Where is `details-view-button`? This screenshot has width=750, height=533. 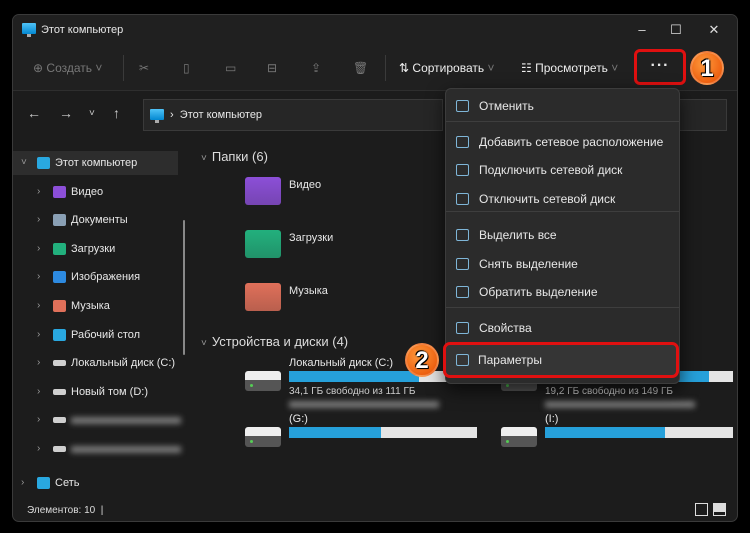 details-view-button is located at coordinates (701, 509).